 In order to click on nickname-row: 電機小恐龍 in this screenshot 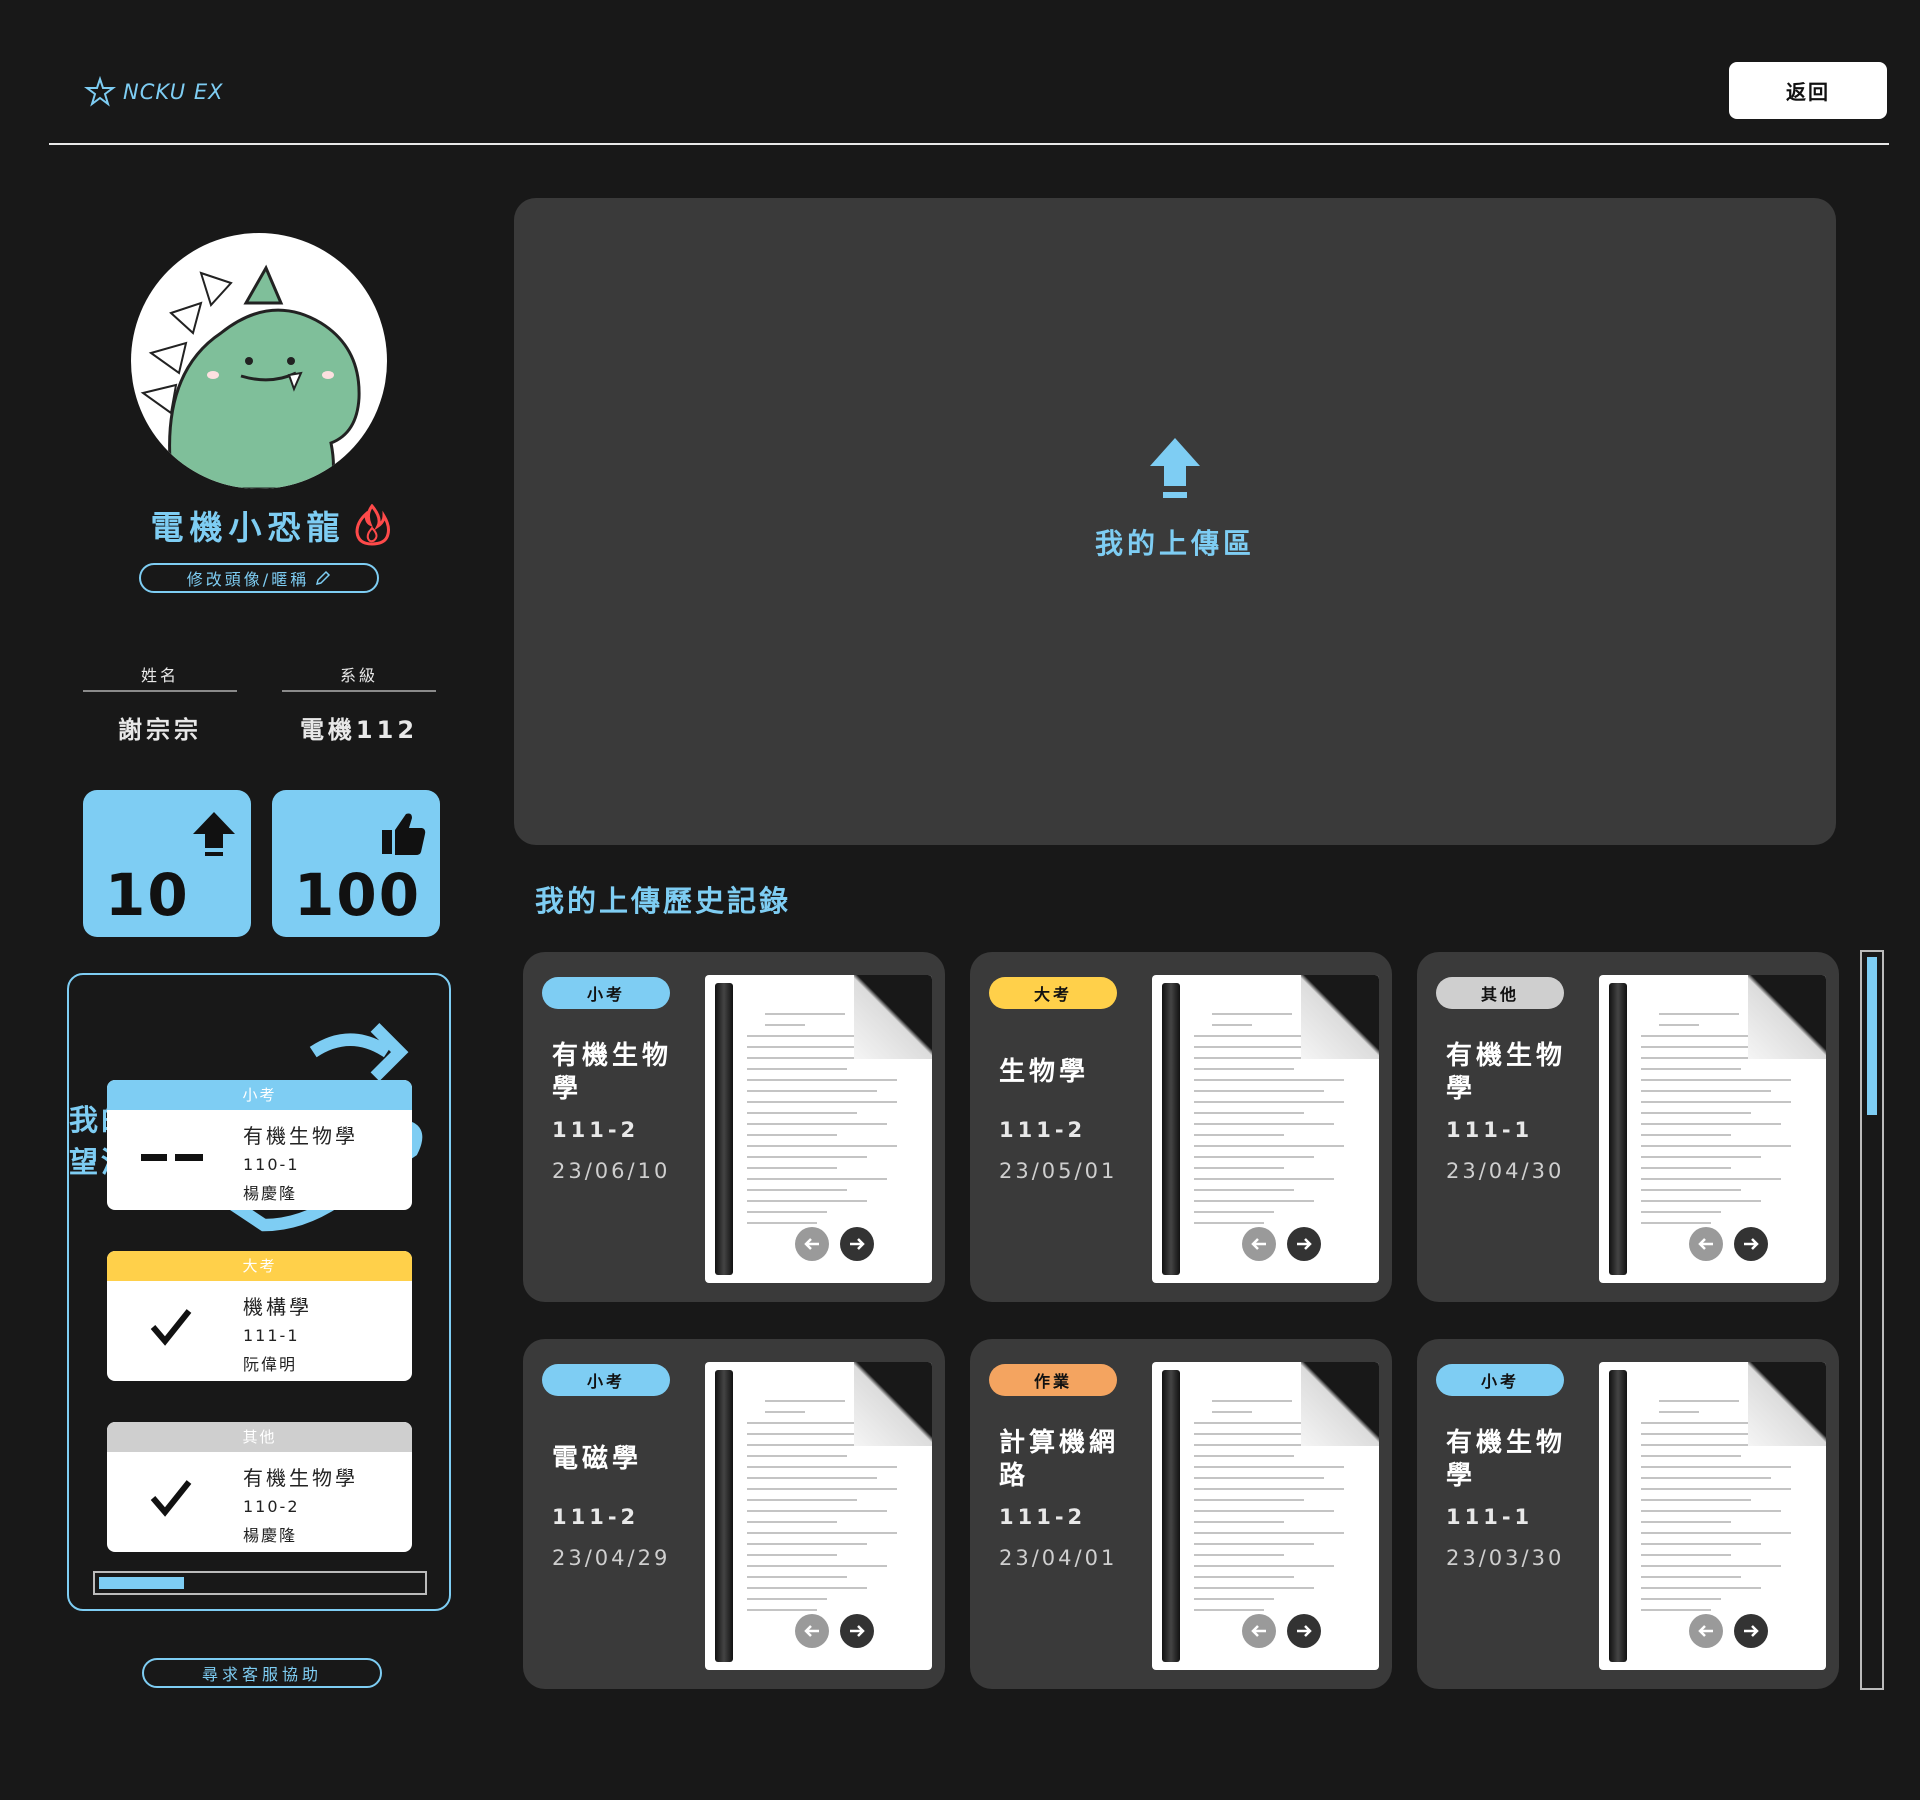, I will do `click(270, 525)`.